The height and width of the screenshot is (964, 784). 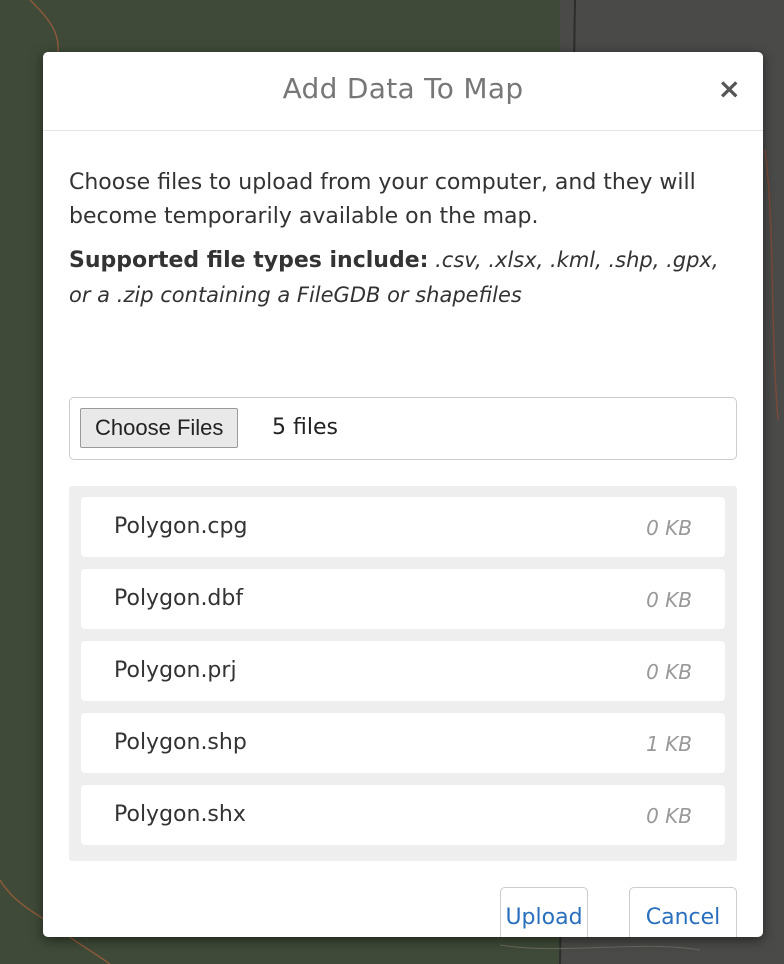 What do you see at coordinates (181, 526) in the screenshot?
I see `file-name: Polygon.cpg` at bounding box center [181, 526].